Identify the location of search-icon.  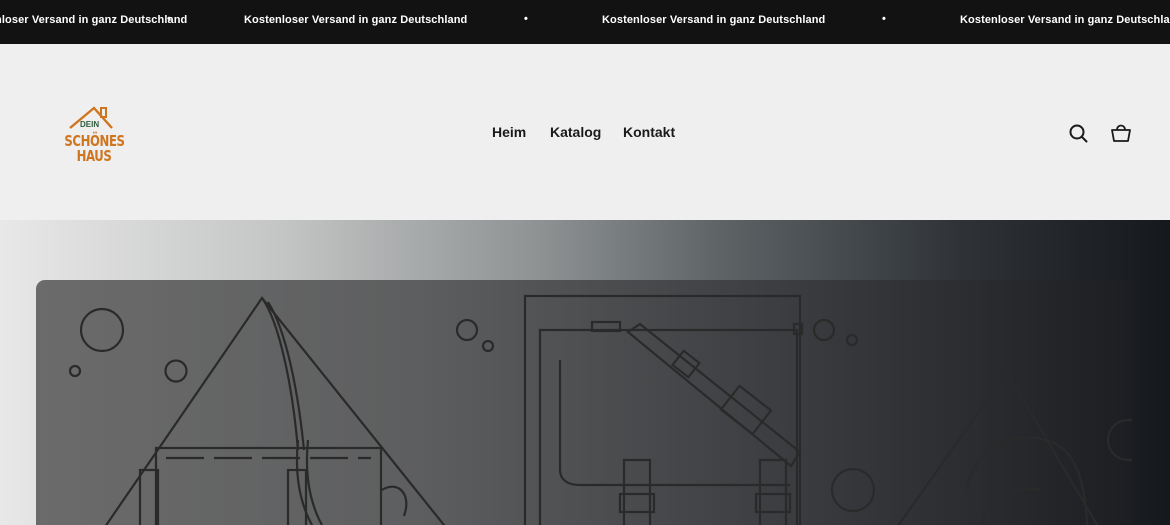
(1078, 133).